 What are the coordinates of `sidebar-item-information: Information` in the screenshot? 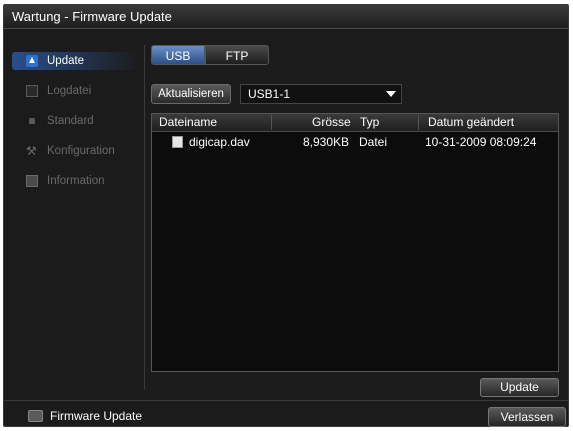 It's located at (76, 181).